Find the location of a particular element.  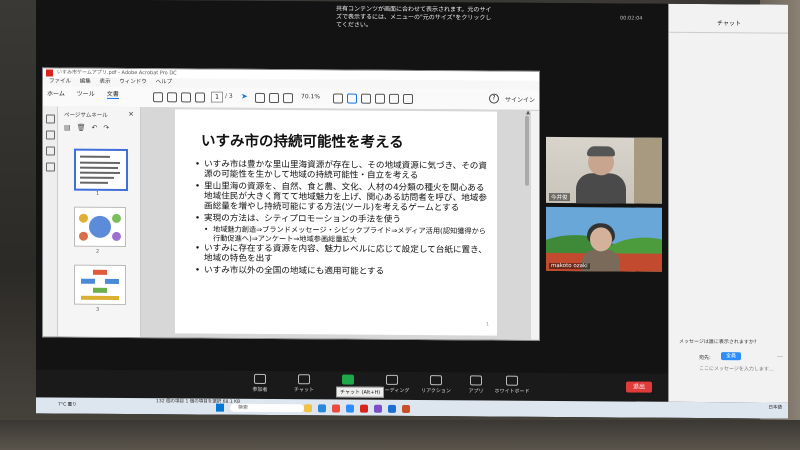

taskbar-search: 検索 is located at coordinates (267, 408).